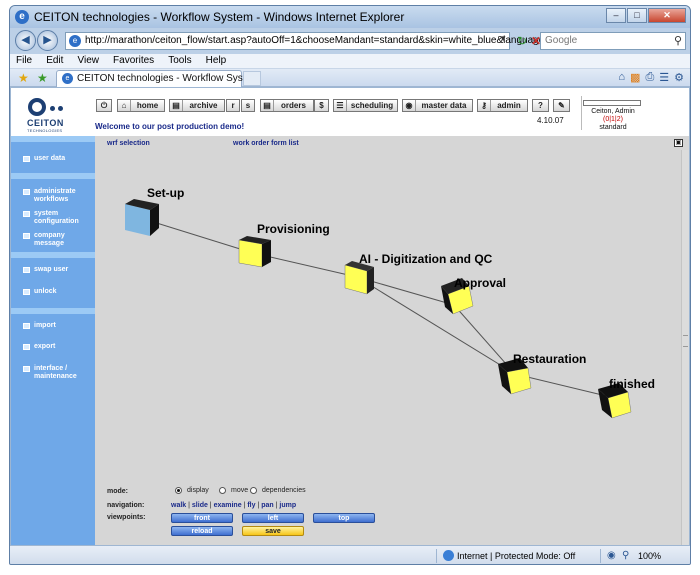  Describe the element at coordinates (626, 398) in the screenshot. I see `workflow-node-finished: finished` at that location.